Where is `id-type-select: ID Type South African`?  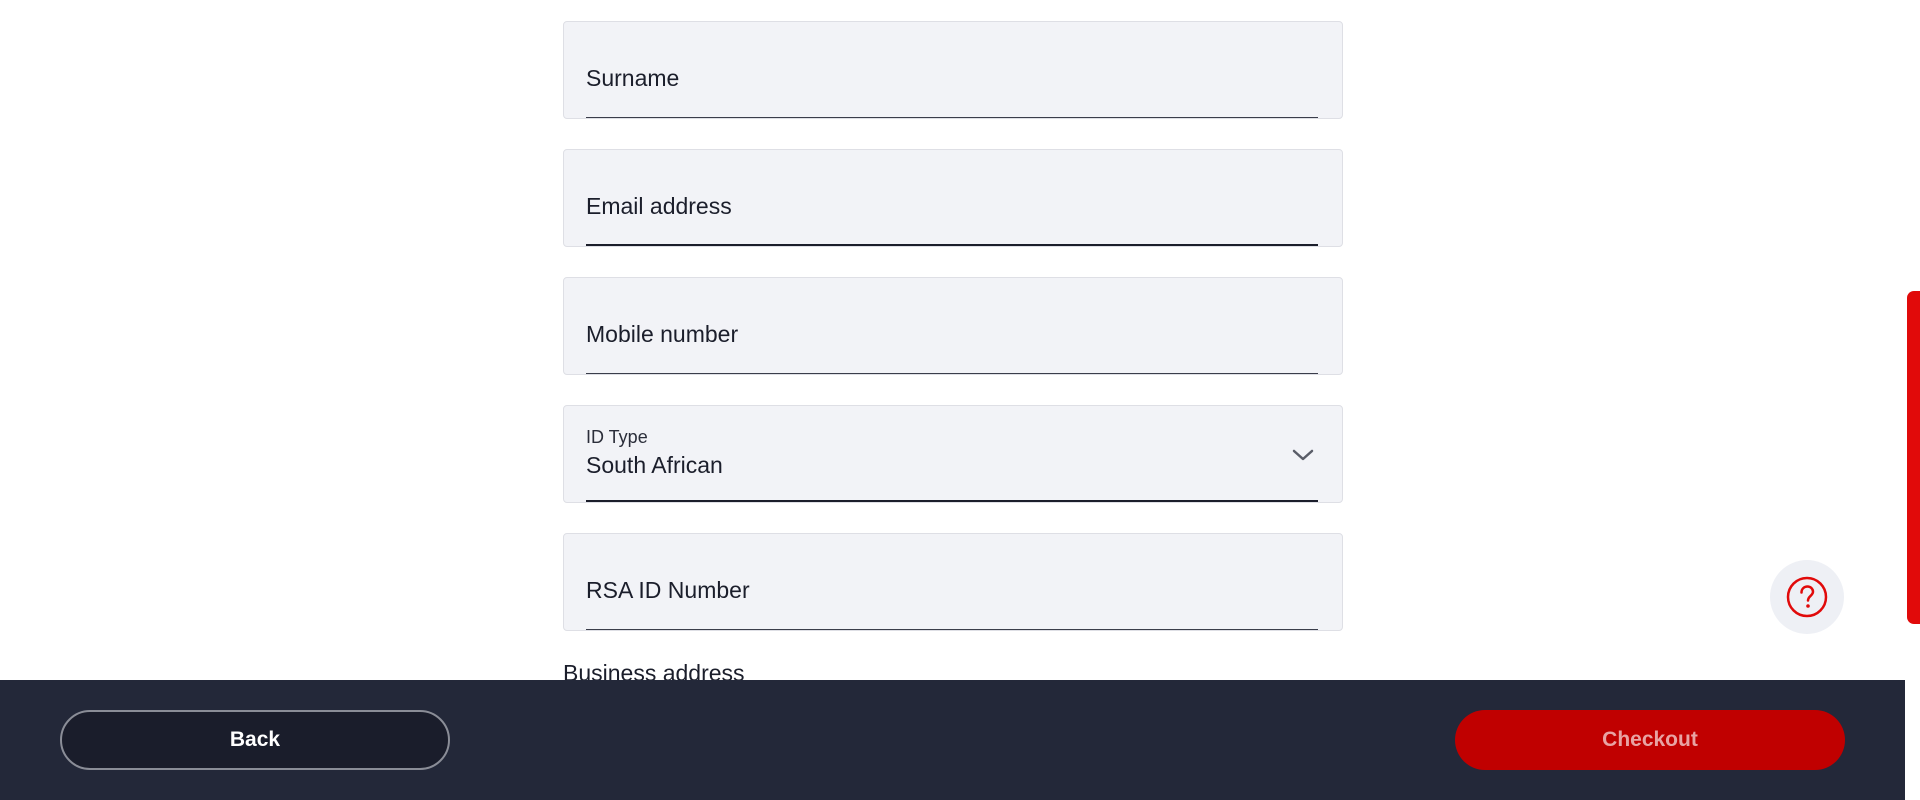 id-type-select: ID Type South African is located at coordinates (953, 454).